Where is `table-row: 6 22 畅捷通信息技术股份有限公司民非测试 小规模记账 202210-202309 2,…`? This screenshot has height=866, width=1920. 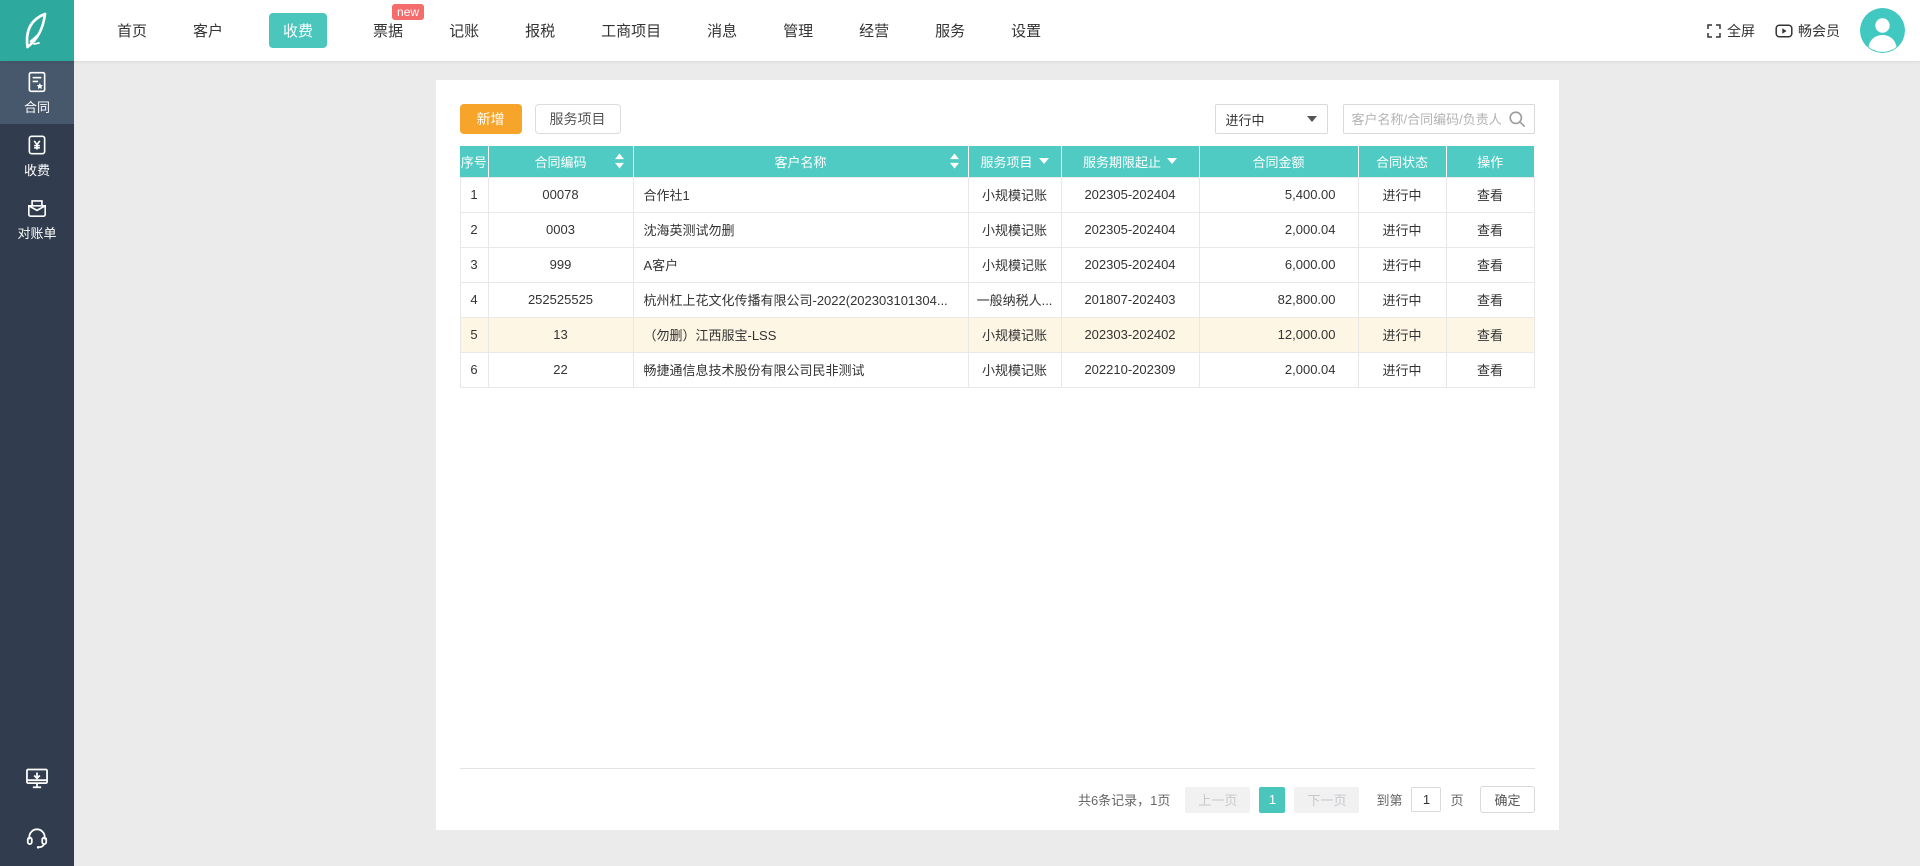
table-row: 6 22 畅捷通信息技术股份有限公司民非测试 小规模记账 202210-202309 2,… is located at coordinates (997, 369).